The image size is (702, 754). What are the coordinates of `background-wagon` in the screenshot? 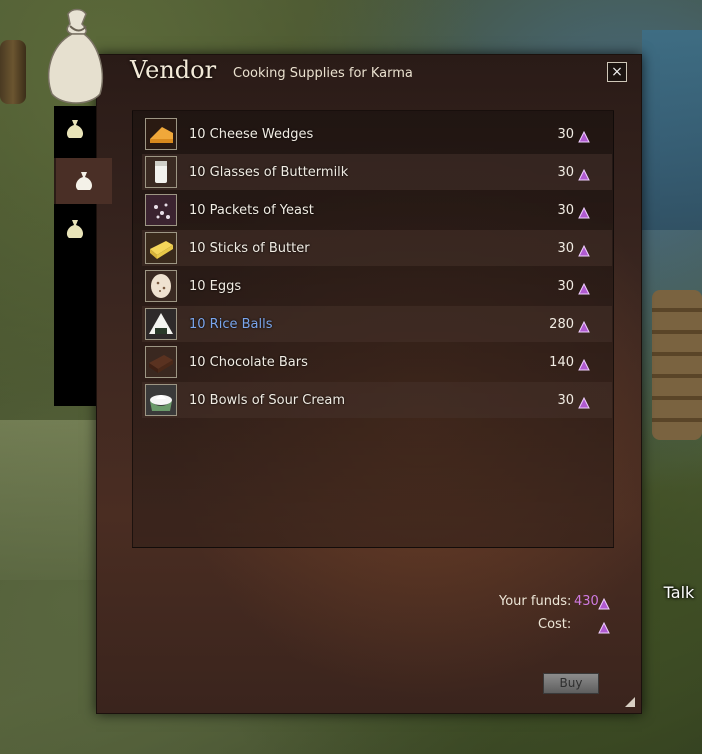 It's located at (672, 130).